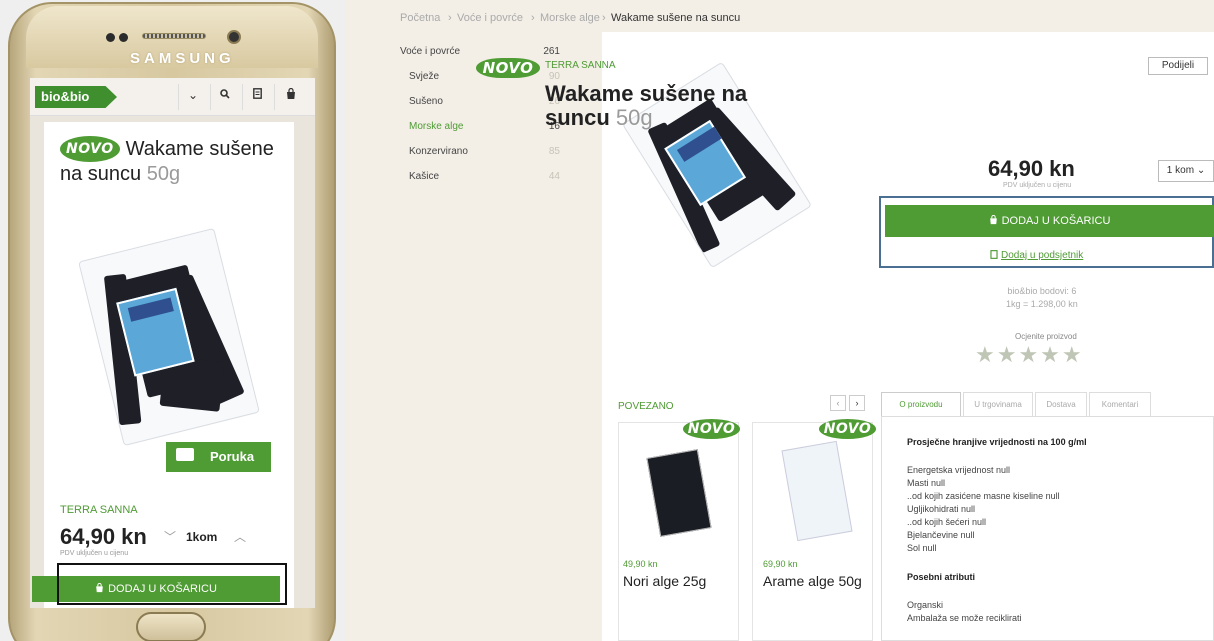  I want to click on tab-delivery: Dostava, so click(1061, 404).